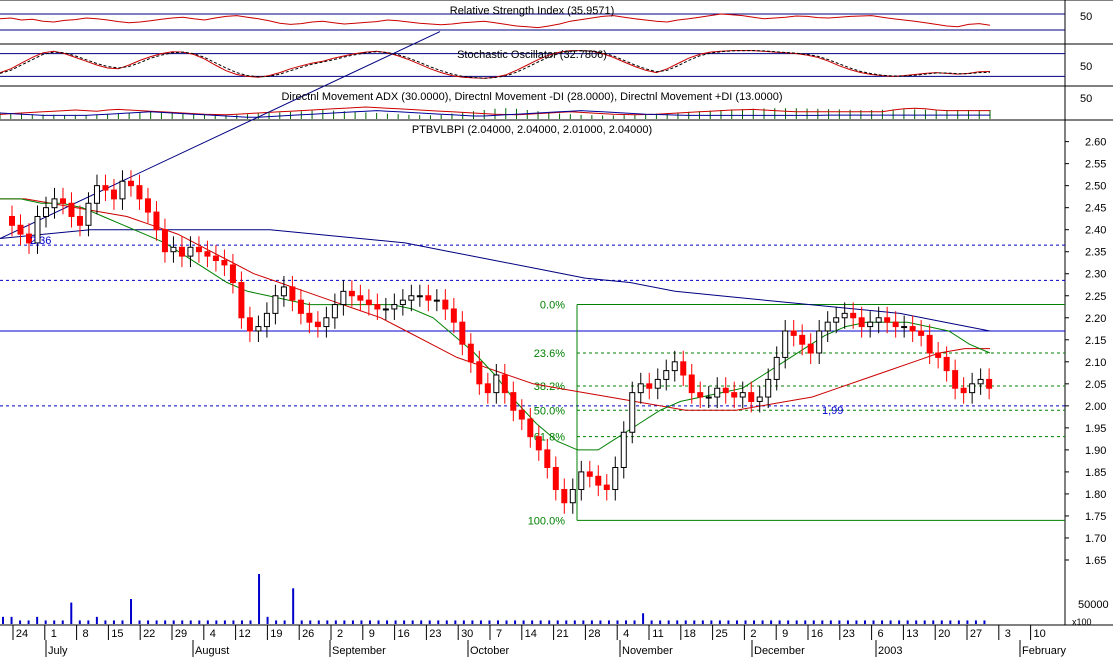  I want to click on fib-label: 50.0%, so click(549, 411).